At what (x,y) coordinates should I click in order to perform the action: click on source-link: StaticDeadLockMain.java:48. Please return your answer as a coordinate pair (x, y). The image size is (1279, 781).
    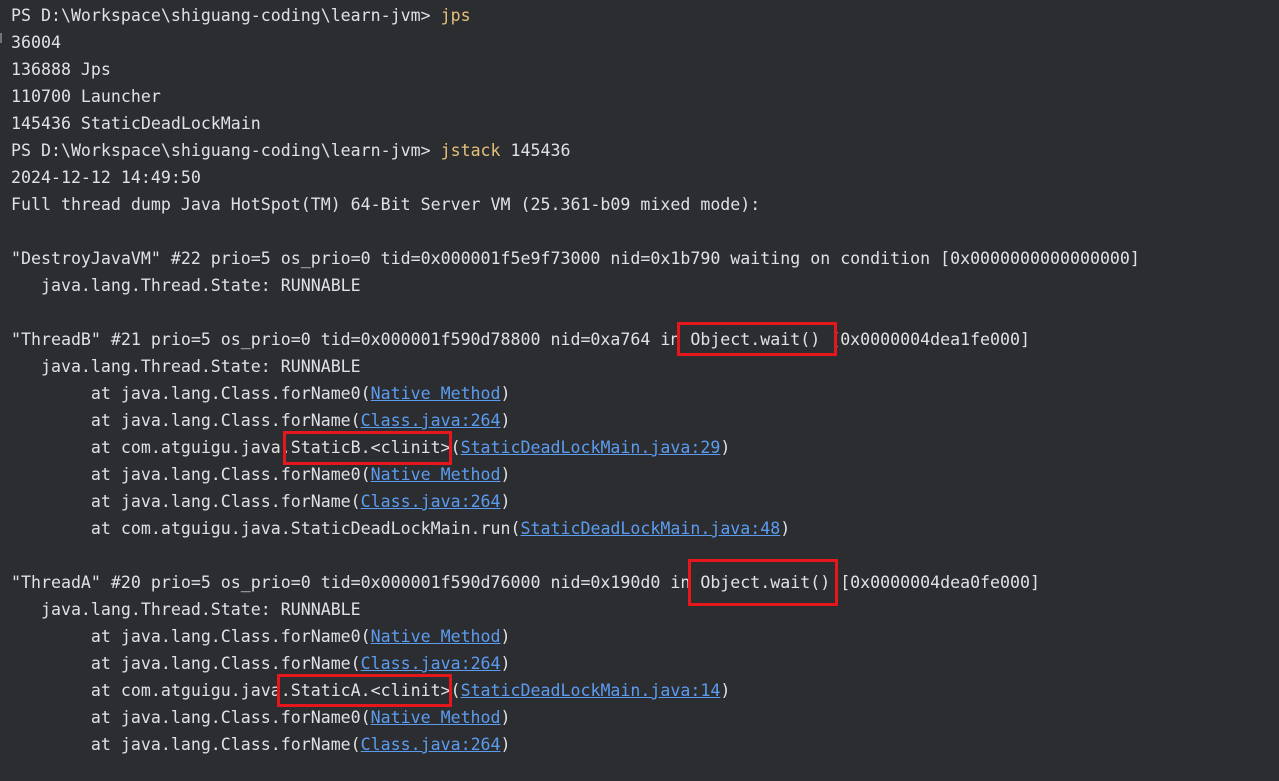
    Looking at the image, I should click on (651, 528).